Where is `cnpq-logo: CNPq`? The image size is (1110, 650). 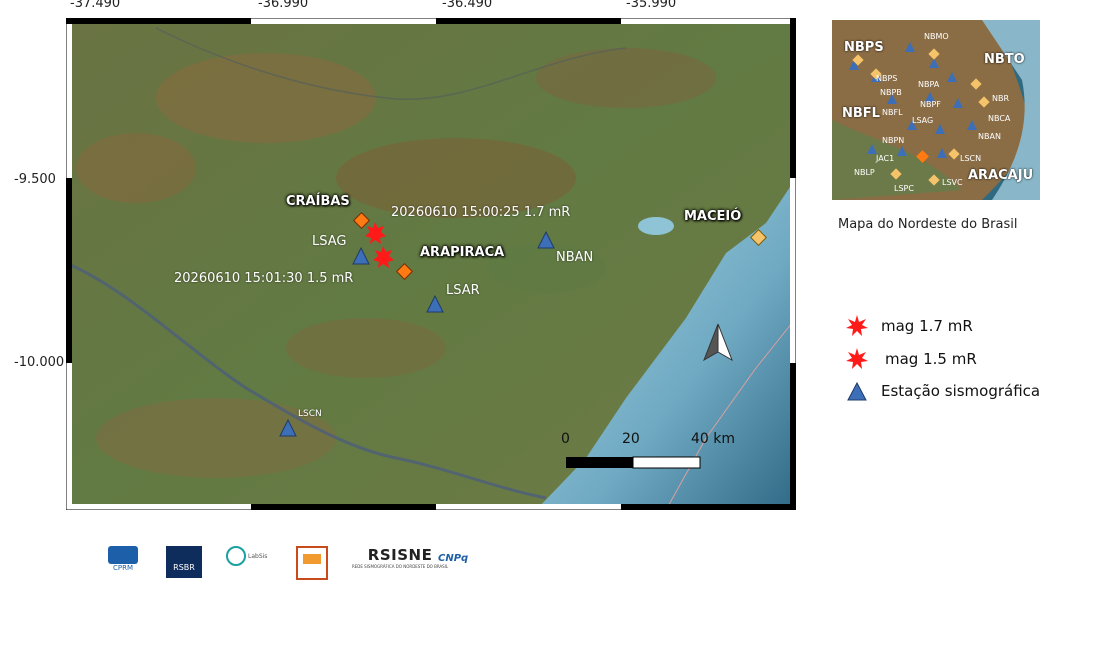 cnpq-logo: CNPq is located at coordinates (453, 558).